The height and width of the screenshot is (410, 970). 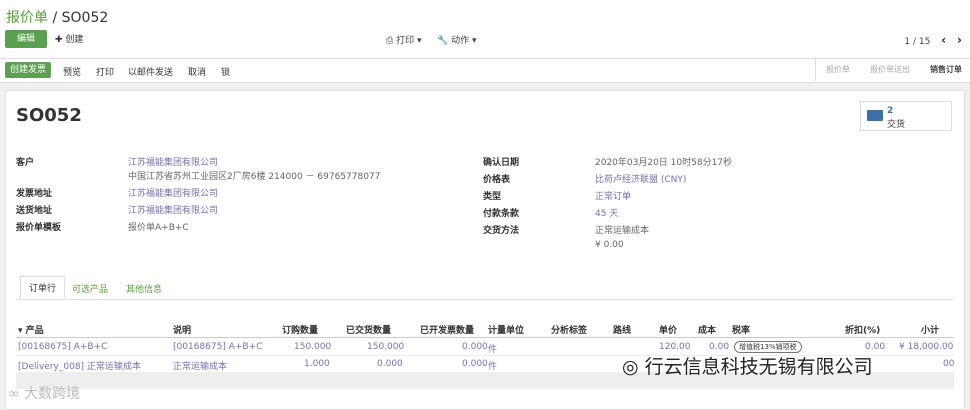 What do you see at coordinates (875, 347) in the screenshot?
I see `cell-discount: 0.00` at bounding box center [875, 347].